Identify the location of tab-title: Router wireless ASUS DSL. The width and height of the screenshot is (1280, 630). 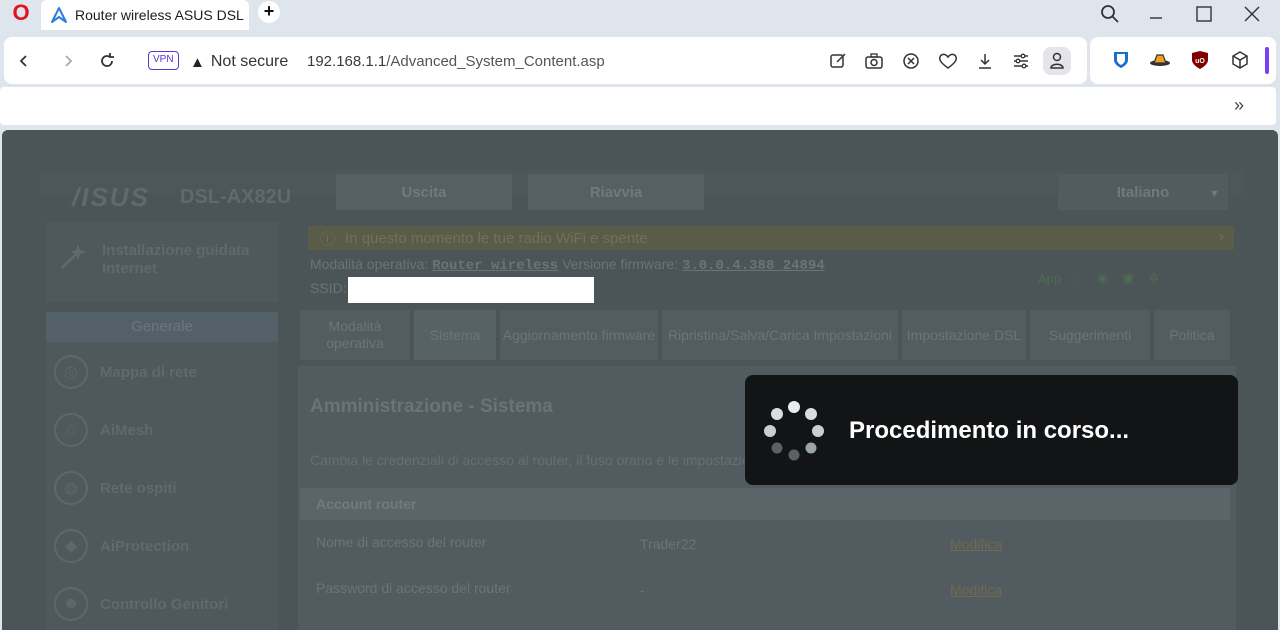
(159, 15).